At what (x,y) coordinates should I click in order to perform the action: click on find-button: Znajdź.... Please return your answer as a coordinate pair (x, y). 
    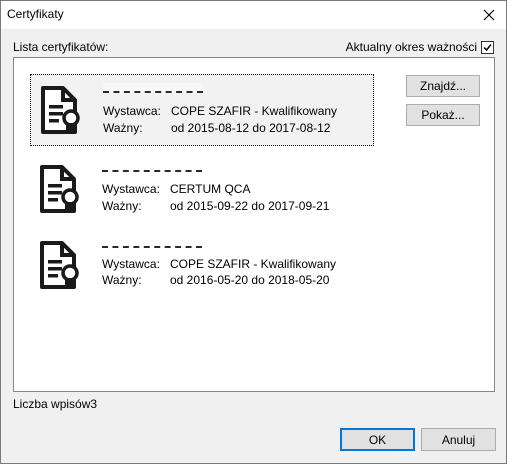
    Looking at the image, I should click on (443, 86).